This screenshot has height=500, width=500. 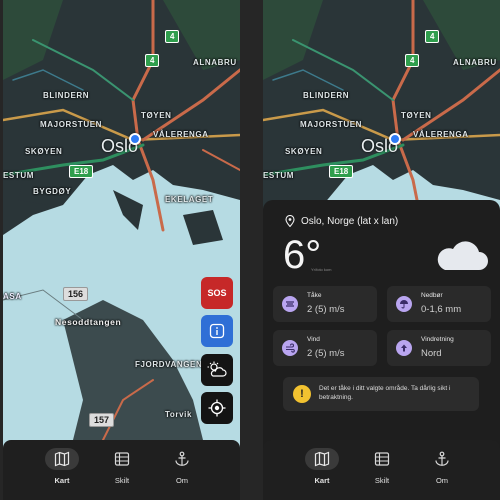 What do you see at coordinates (189, 199) in the screenshot?
I see `map-label-ekelaget: EKELAGET` at bounding box center [189, 199].